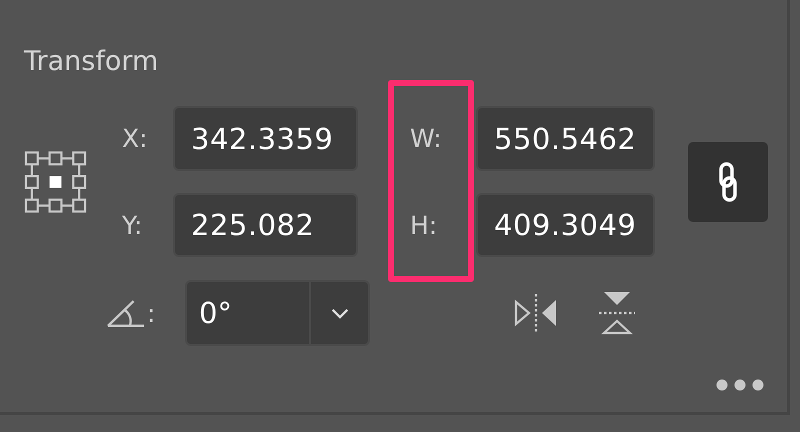 This screenshot has height=432, width=800. I want to click on angle-icon, so click(126, 313).